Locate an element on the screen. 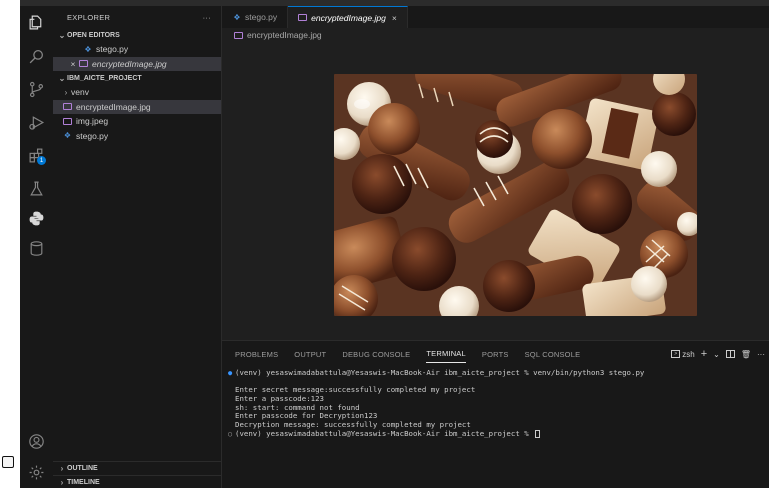 This screenshot has height=488, width=769. file-label: stego.py is located at coordinates (92, 135).